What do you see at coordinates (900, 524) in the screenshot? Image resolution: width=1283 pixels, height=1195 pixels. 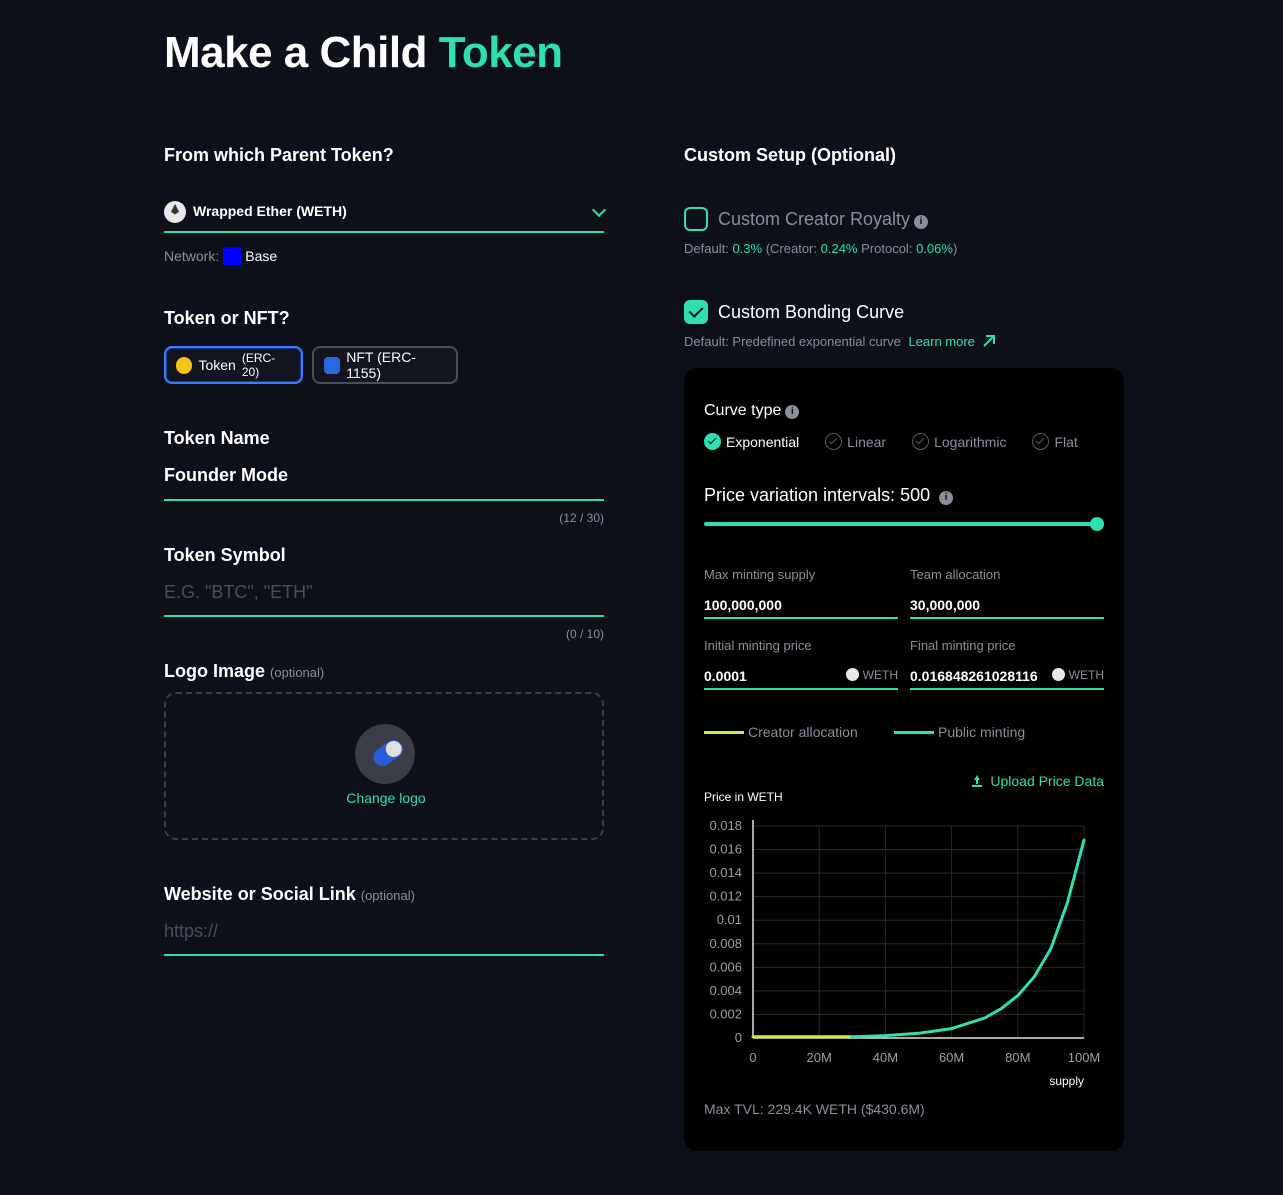 I see `intervals-slider-track` at bounding box center [900, 524].